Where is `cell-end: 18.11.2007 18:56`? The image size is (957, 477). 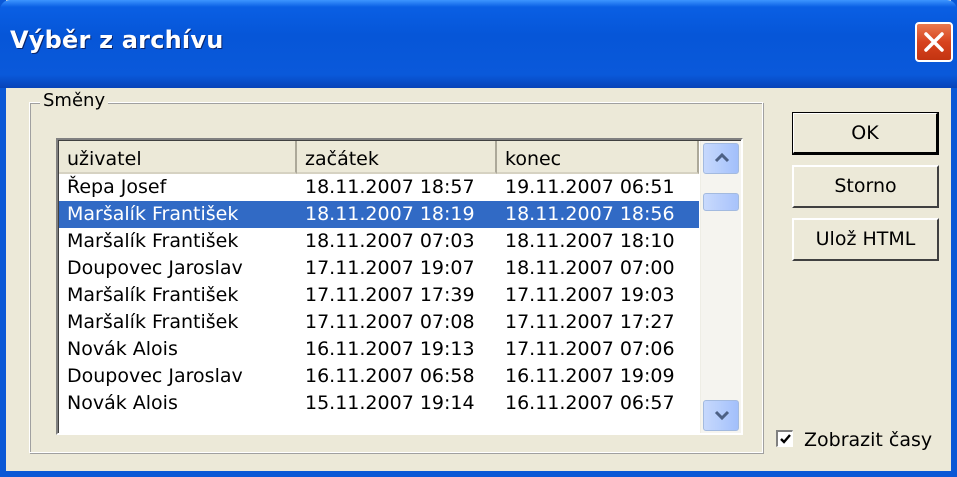 cell-end: 18.11.2007 18:56 is located at coordinates (590, 214).